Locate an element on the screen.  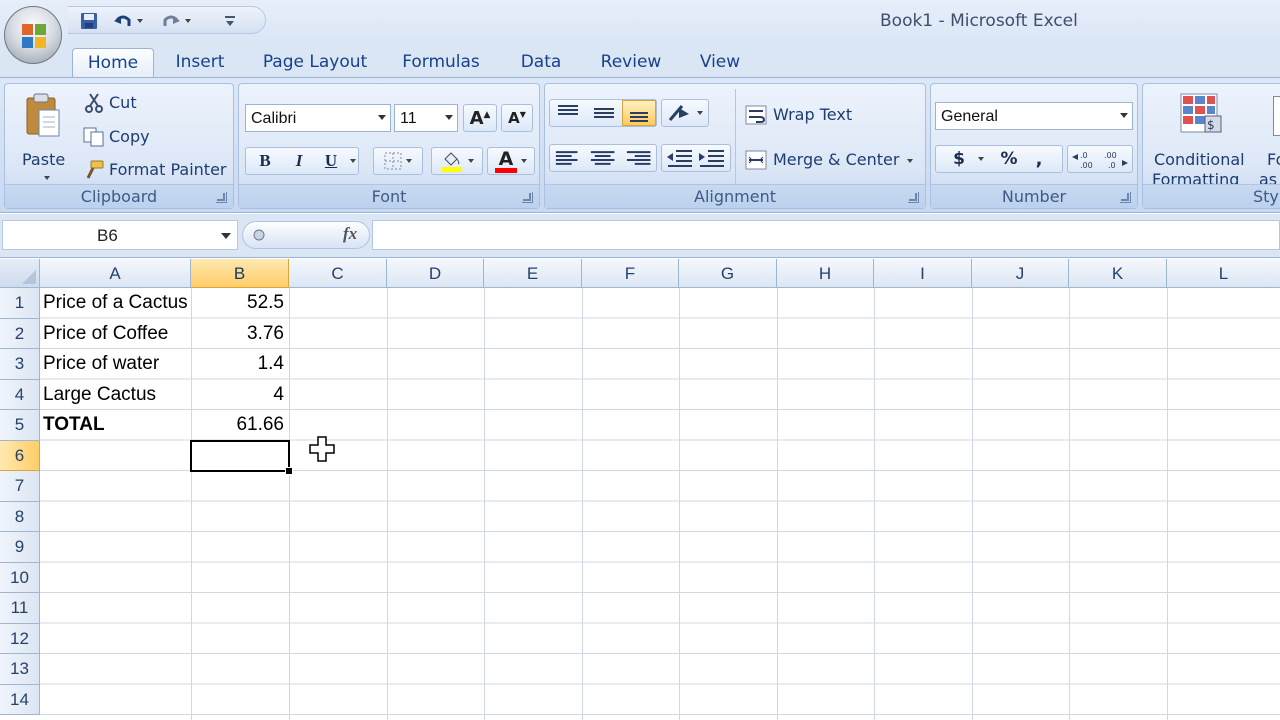
number-group: General $ % , .0.00 .00.0 Number is located at coordinates (1034, 146).